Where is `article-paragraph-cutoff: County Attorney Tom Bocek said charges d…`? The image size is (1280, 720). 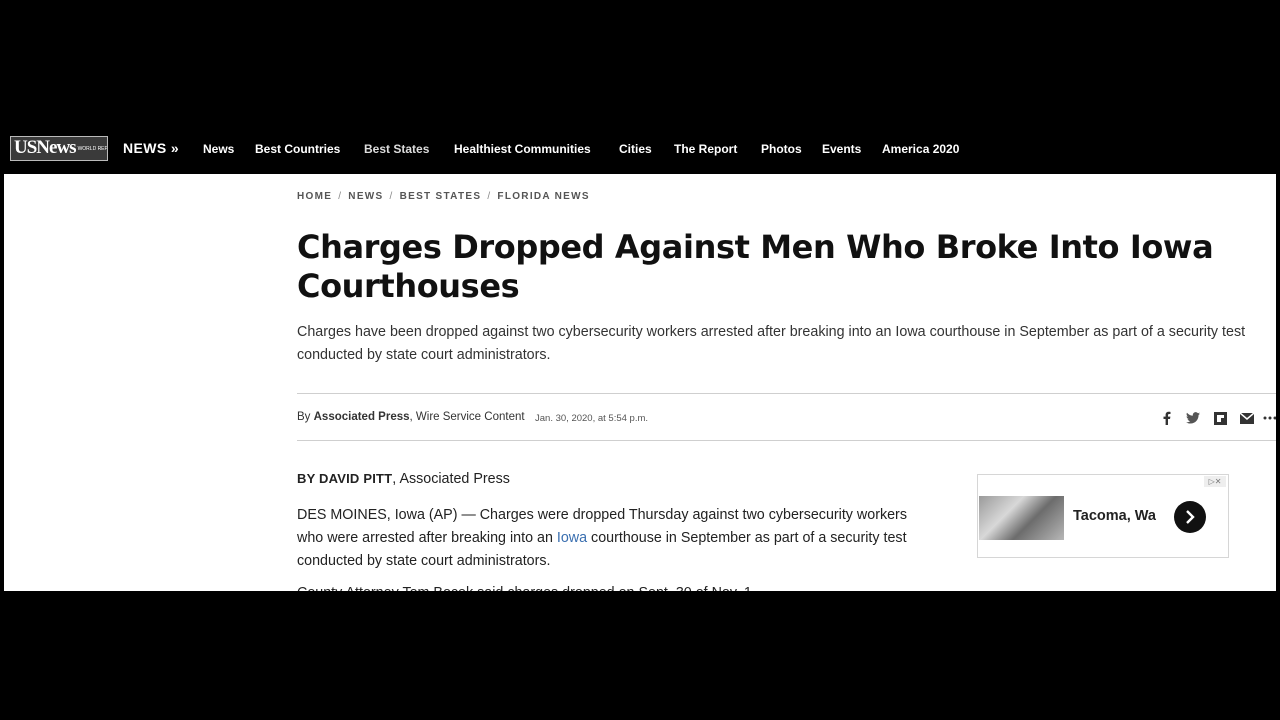
article-paragraph-cutoff: County Attorney Tom Bocek said charges d… is located at coordinates (617, 586).